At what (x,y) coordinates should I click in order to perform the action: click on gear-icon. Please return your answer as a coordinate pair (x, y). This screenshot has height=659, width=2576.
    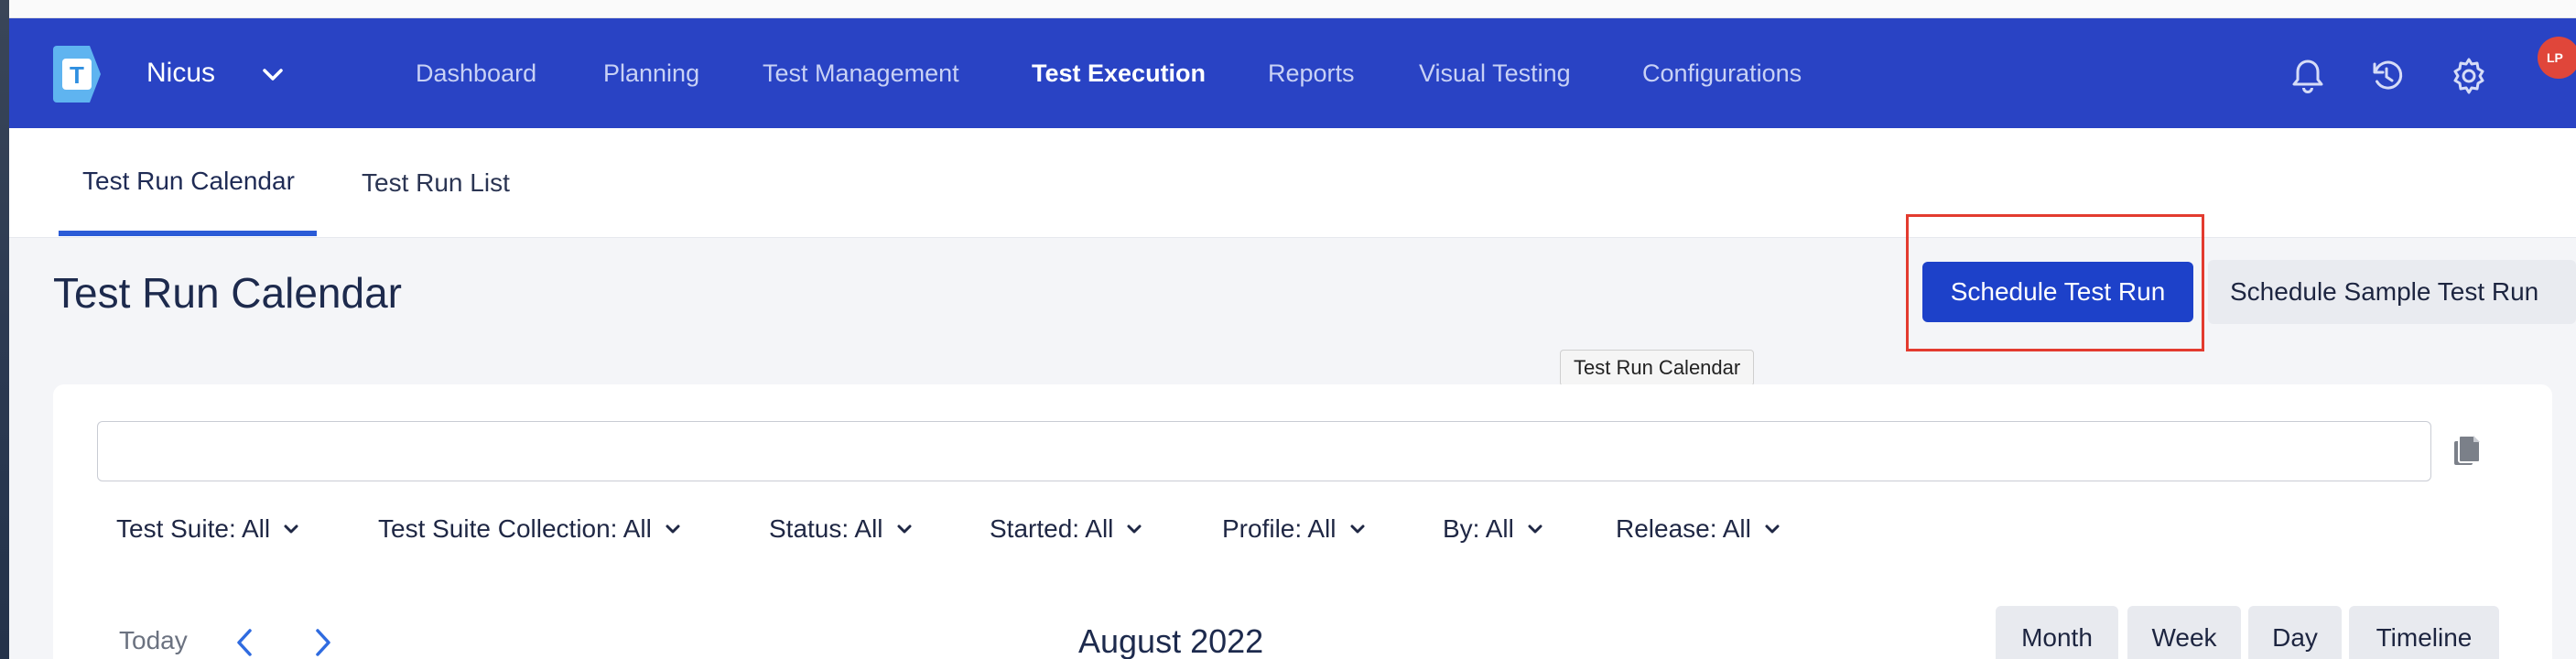
    Looking at the image, I should click on (2469, 76).